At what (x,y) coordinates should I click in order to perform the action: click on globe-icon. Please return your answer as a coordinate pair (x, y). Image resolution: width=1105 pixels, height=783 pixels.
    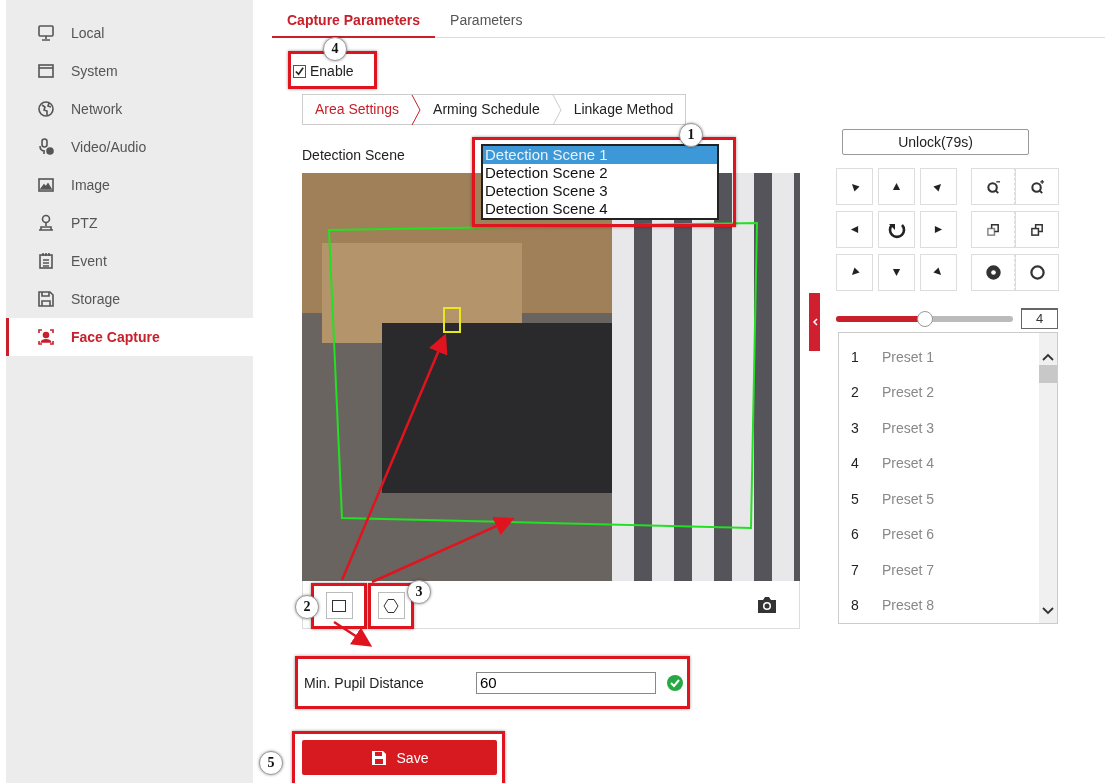
    Looking at the image, I should click on (46, 109).